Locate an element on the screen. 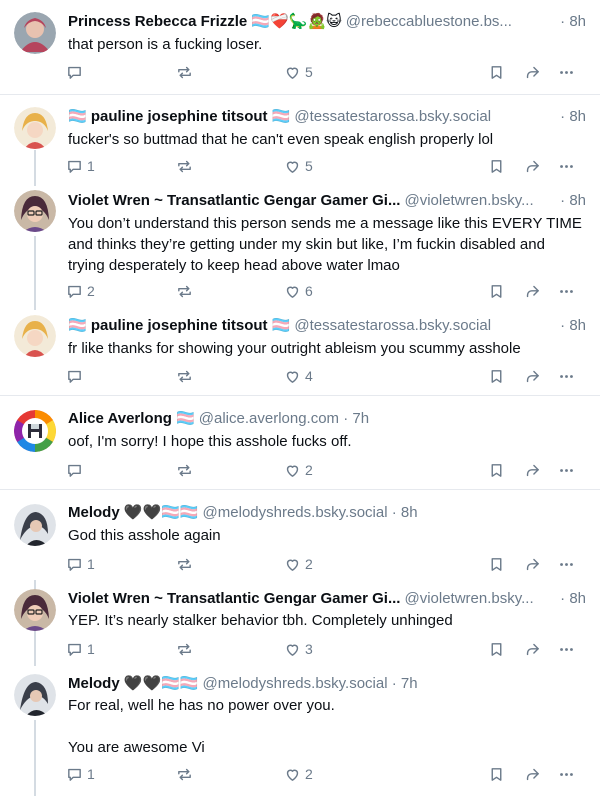 The image size is (600, 796). reply-button: 2 is located at coordinates (80, 291).